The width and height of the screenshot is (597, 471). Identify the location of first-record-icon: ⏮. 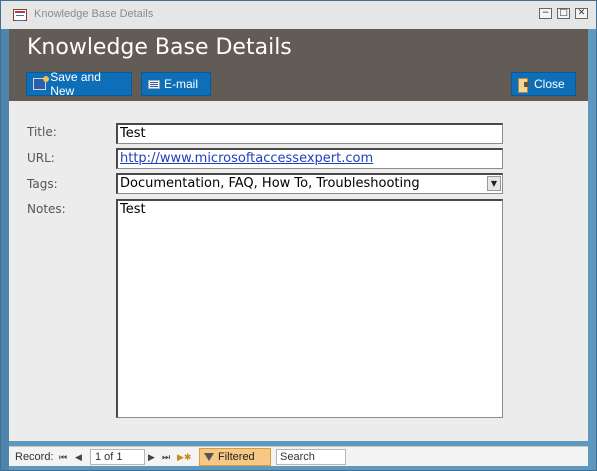
(63, 457).